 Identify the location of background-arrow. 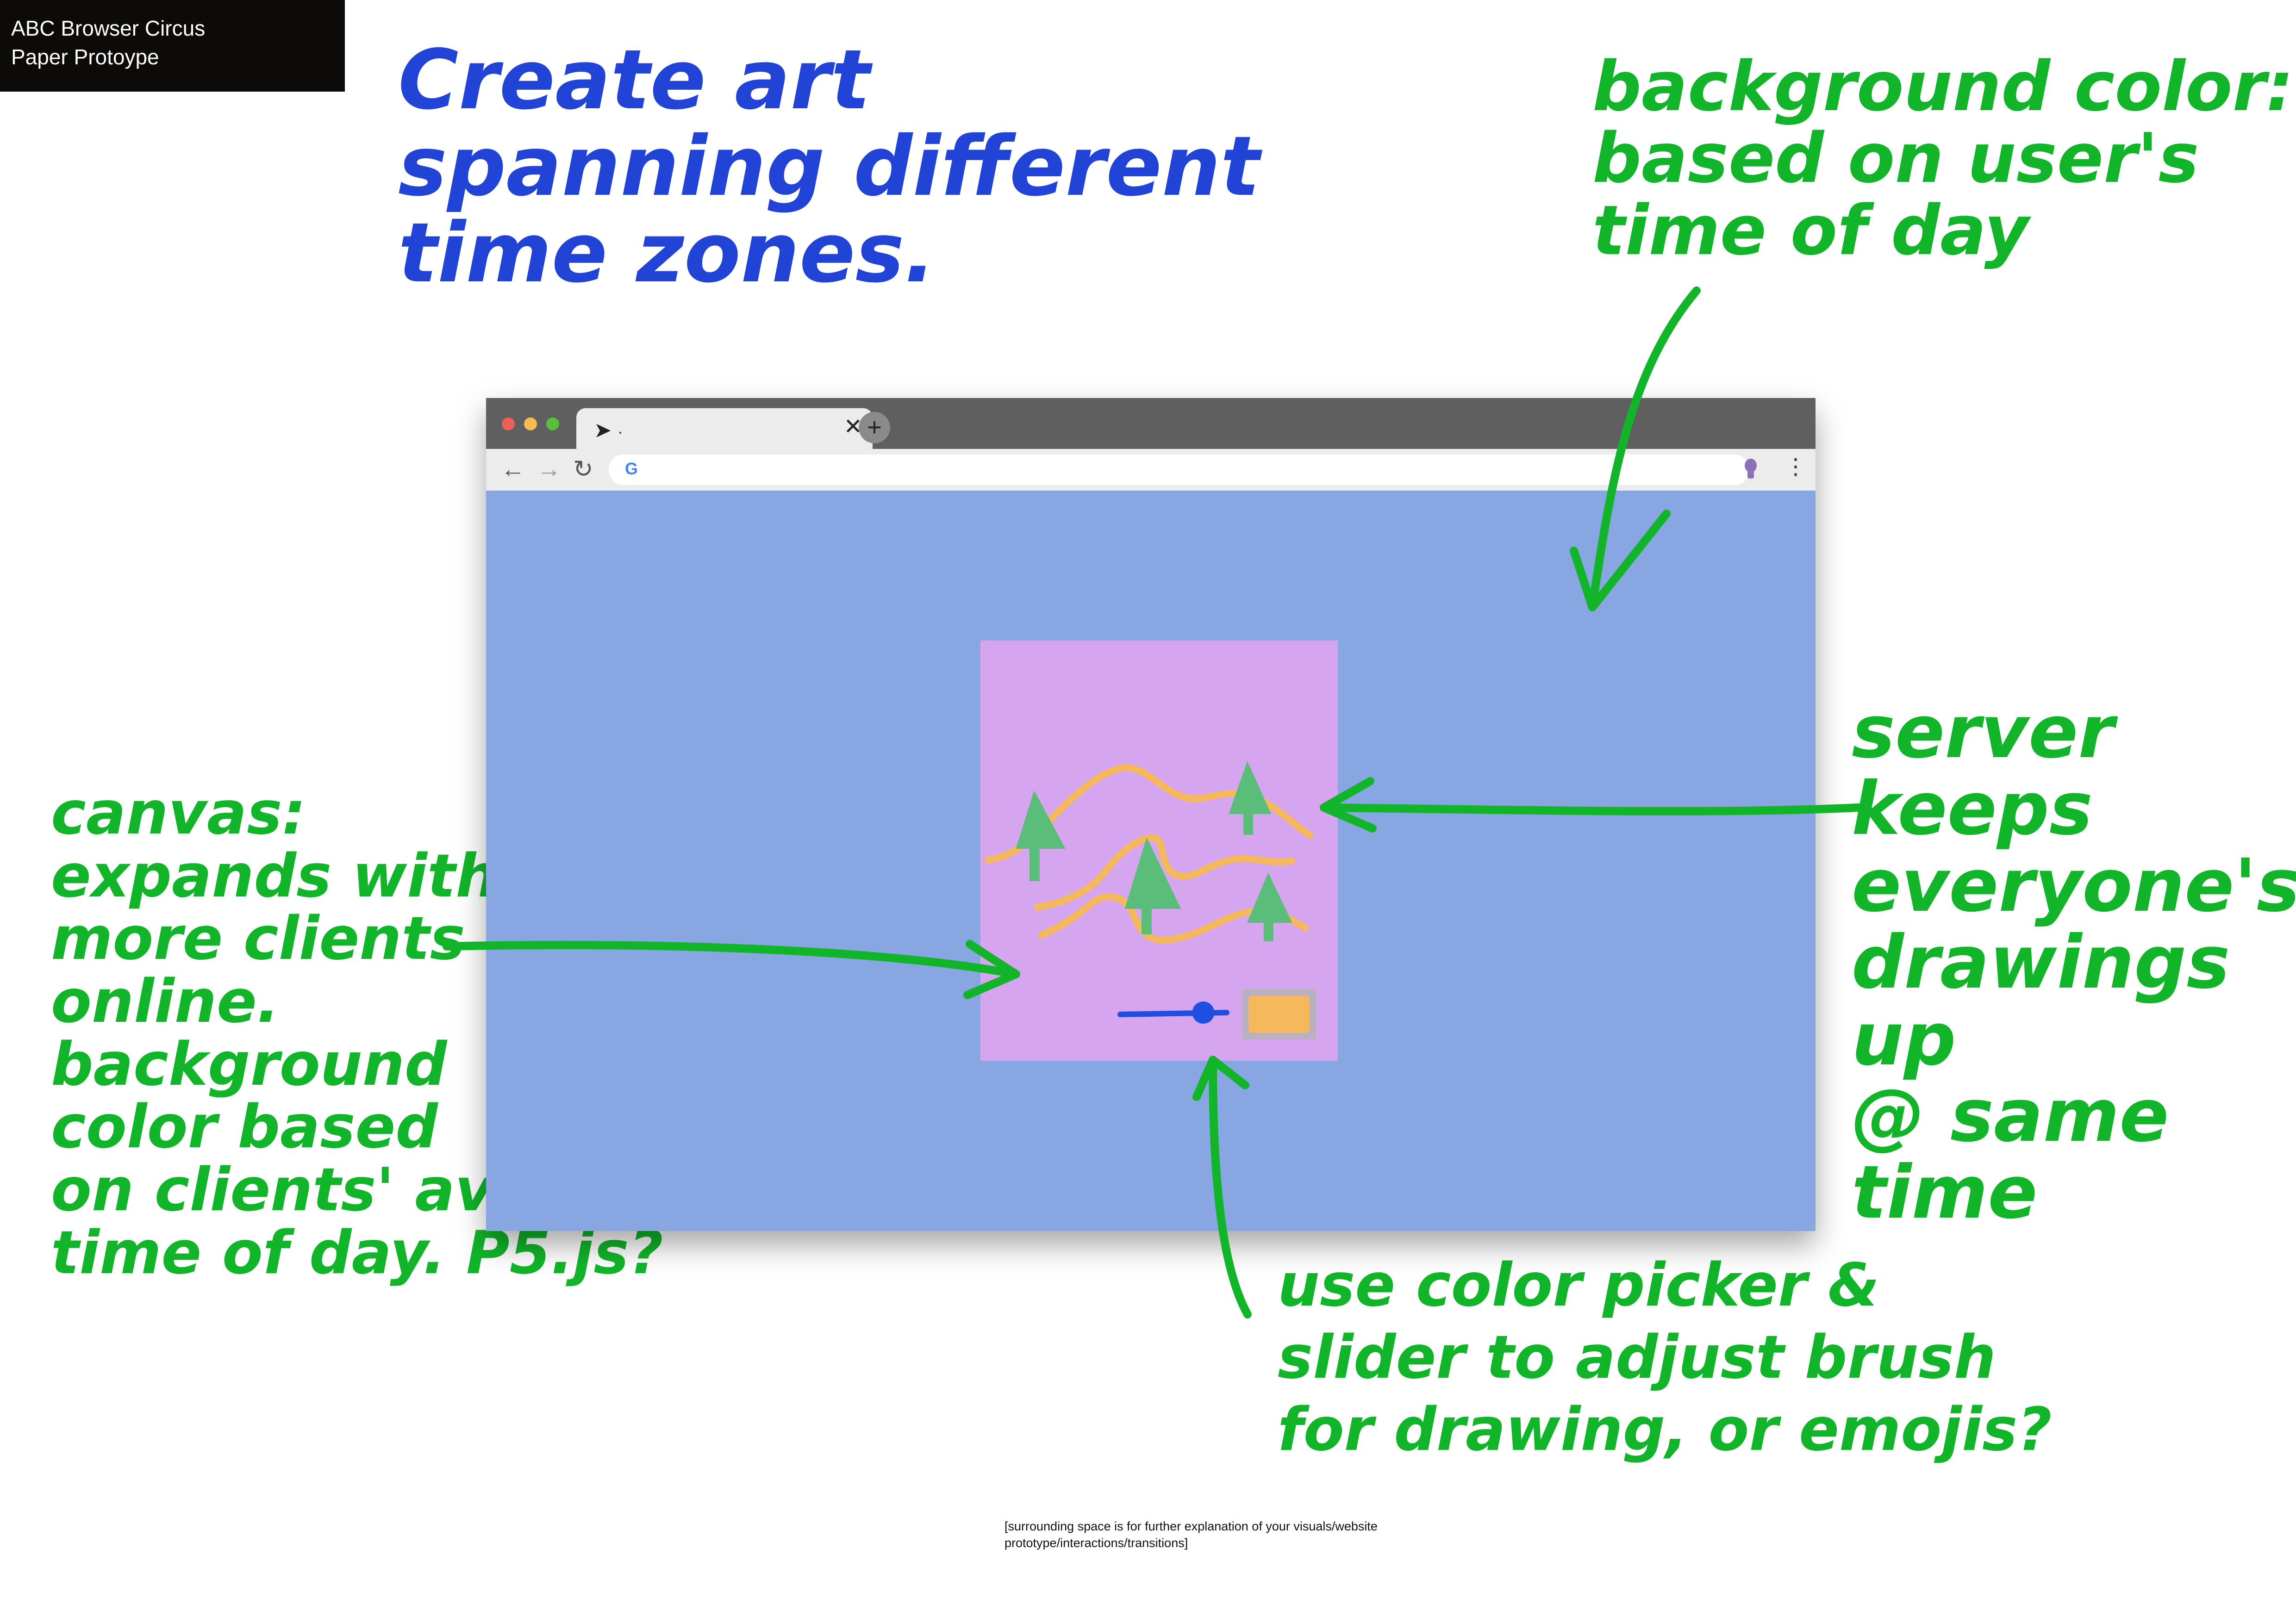
(1644, 448).